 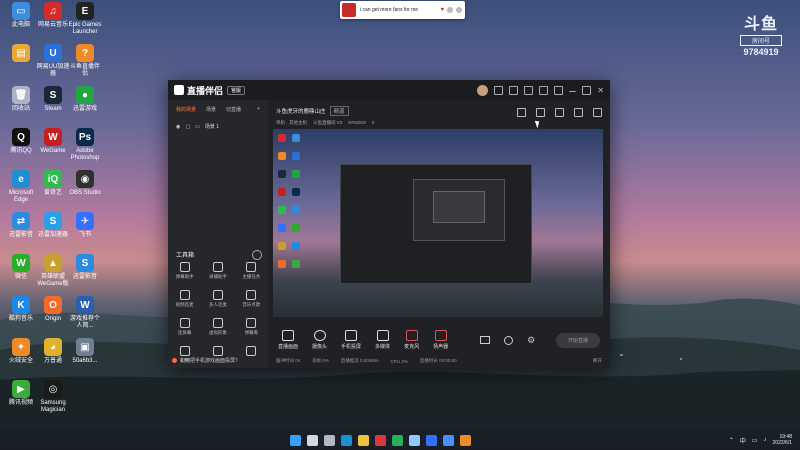 What do you see at coordinates (442, 10) in the screenshot?
I see `heart-icon: ♥` at bounding box center [442, 10].